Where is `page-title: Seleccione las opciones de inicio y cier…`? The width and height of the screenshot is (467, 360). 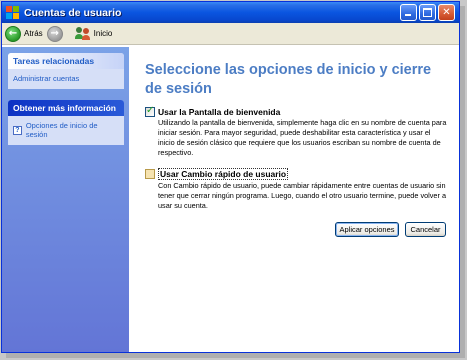 page-title: Seleccione las opciones de inicio y cier… is located at coordinates (288, 79).